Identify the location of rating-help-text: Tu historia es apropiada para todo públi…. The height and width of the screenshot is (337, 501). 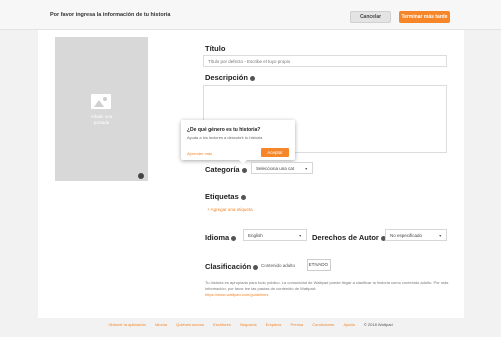
(327, 289).